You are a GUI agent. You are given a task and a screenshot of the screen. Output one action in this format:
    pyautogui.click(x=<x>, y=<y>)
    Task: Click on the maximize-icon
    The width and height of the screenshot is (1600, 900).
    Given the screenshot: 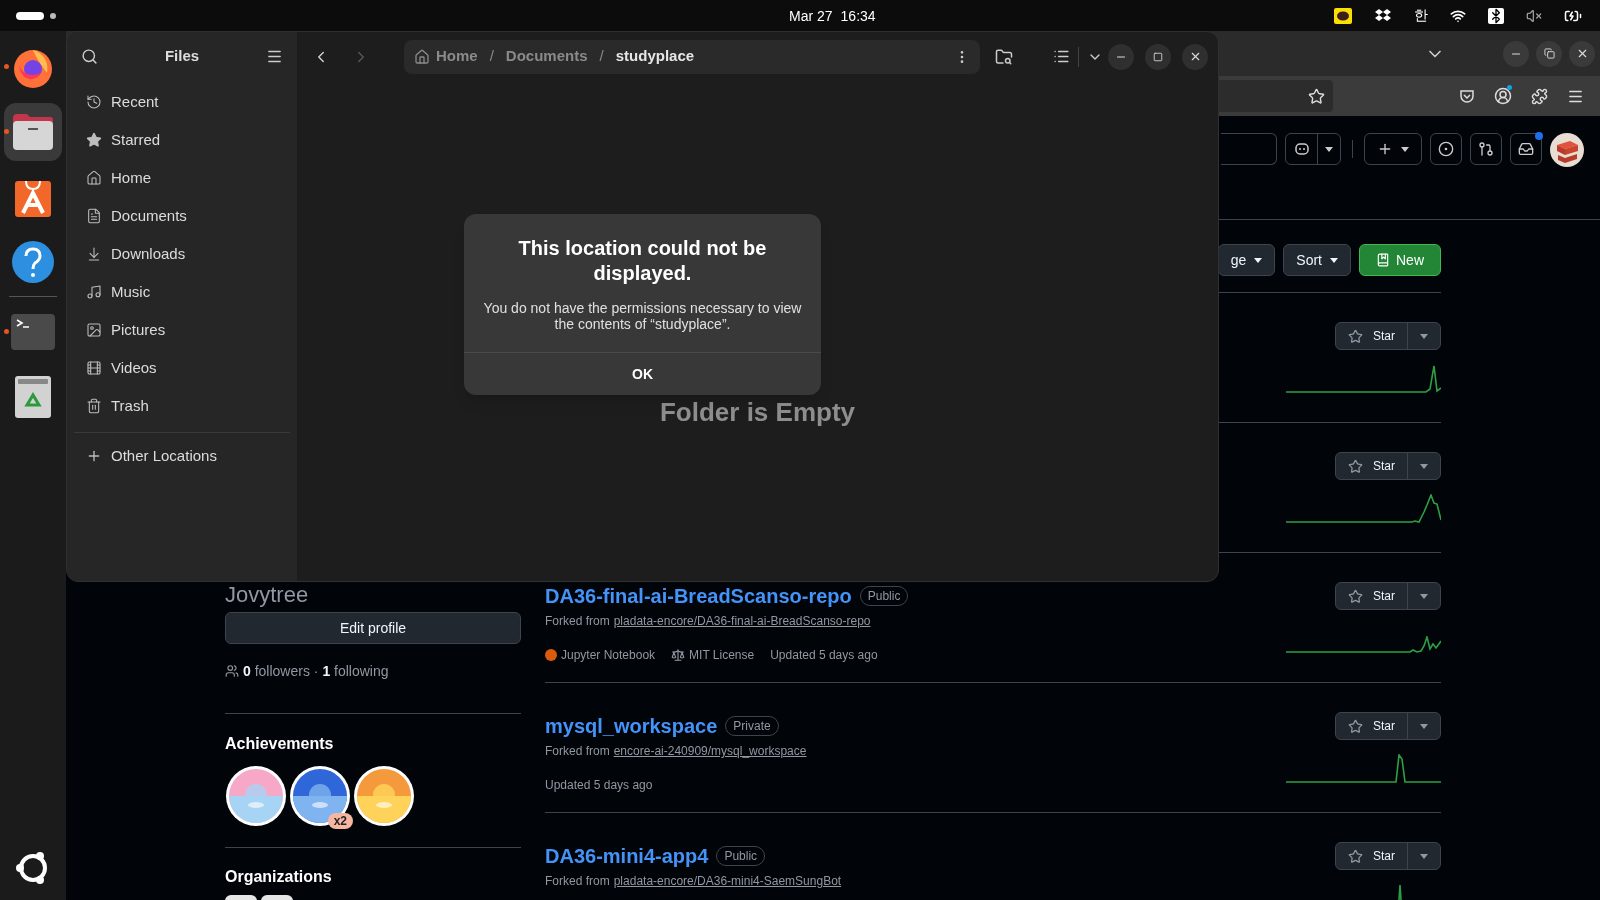 What is the action you would take?
    pyautogui.click(x=1158, y=56)
    